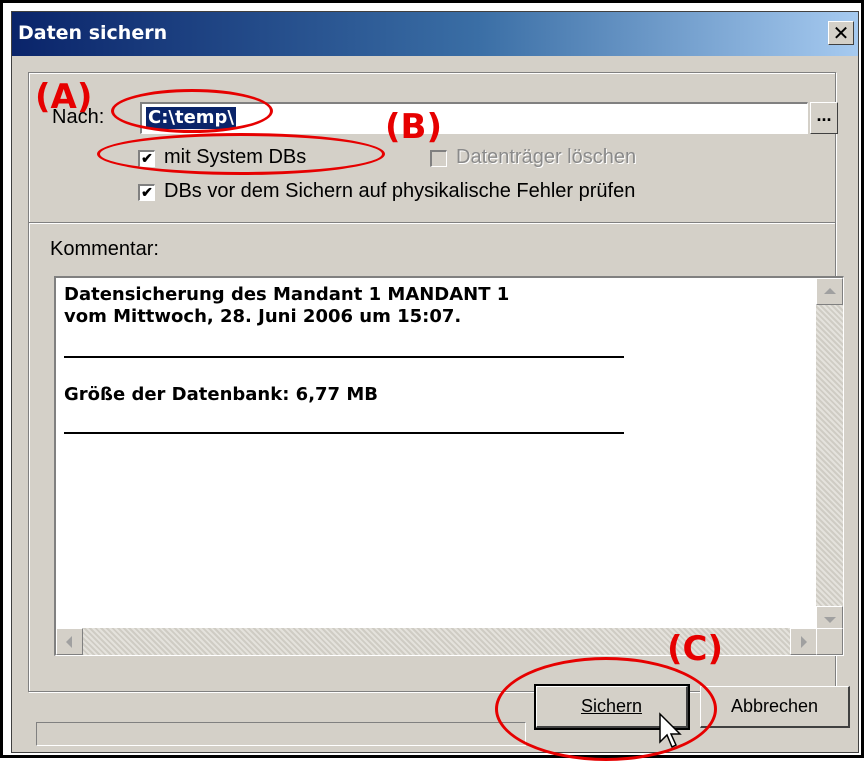 This screenshot has height=761, width=864. I want to click on annotation-label-c: (C), so click(695, 649).